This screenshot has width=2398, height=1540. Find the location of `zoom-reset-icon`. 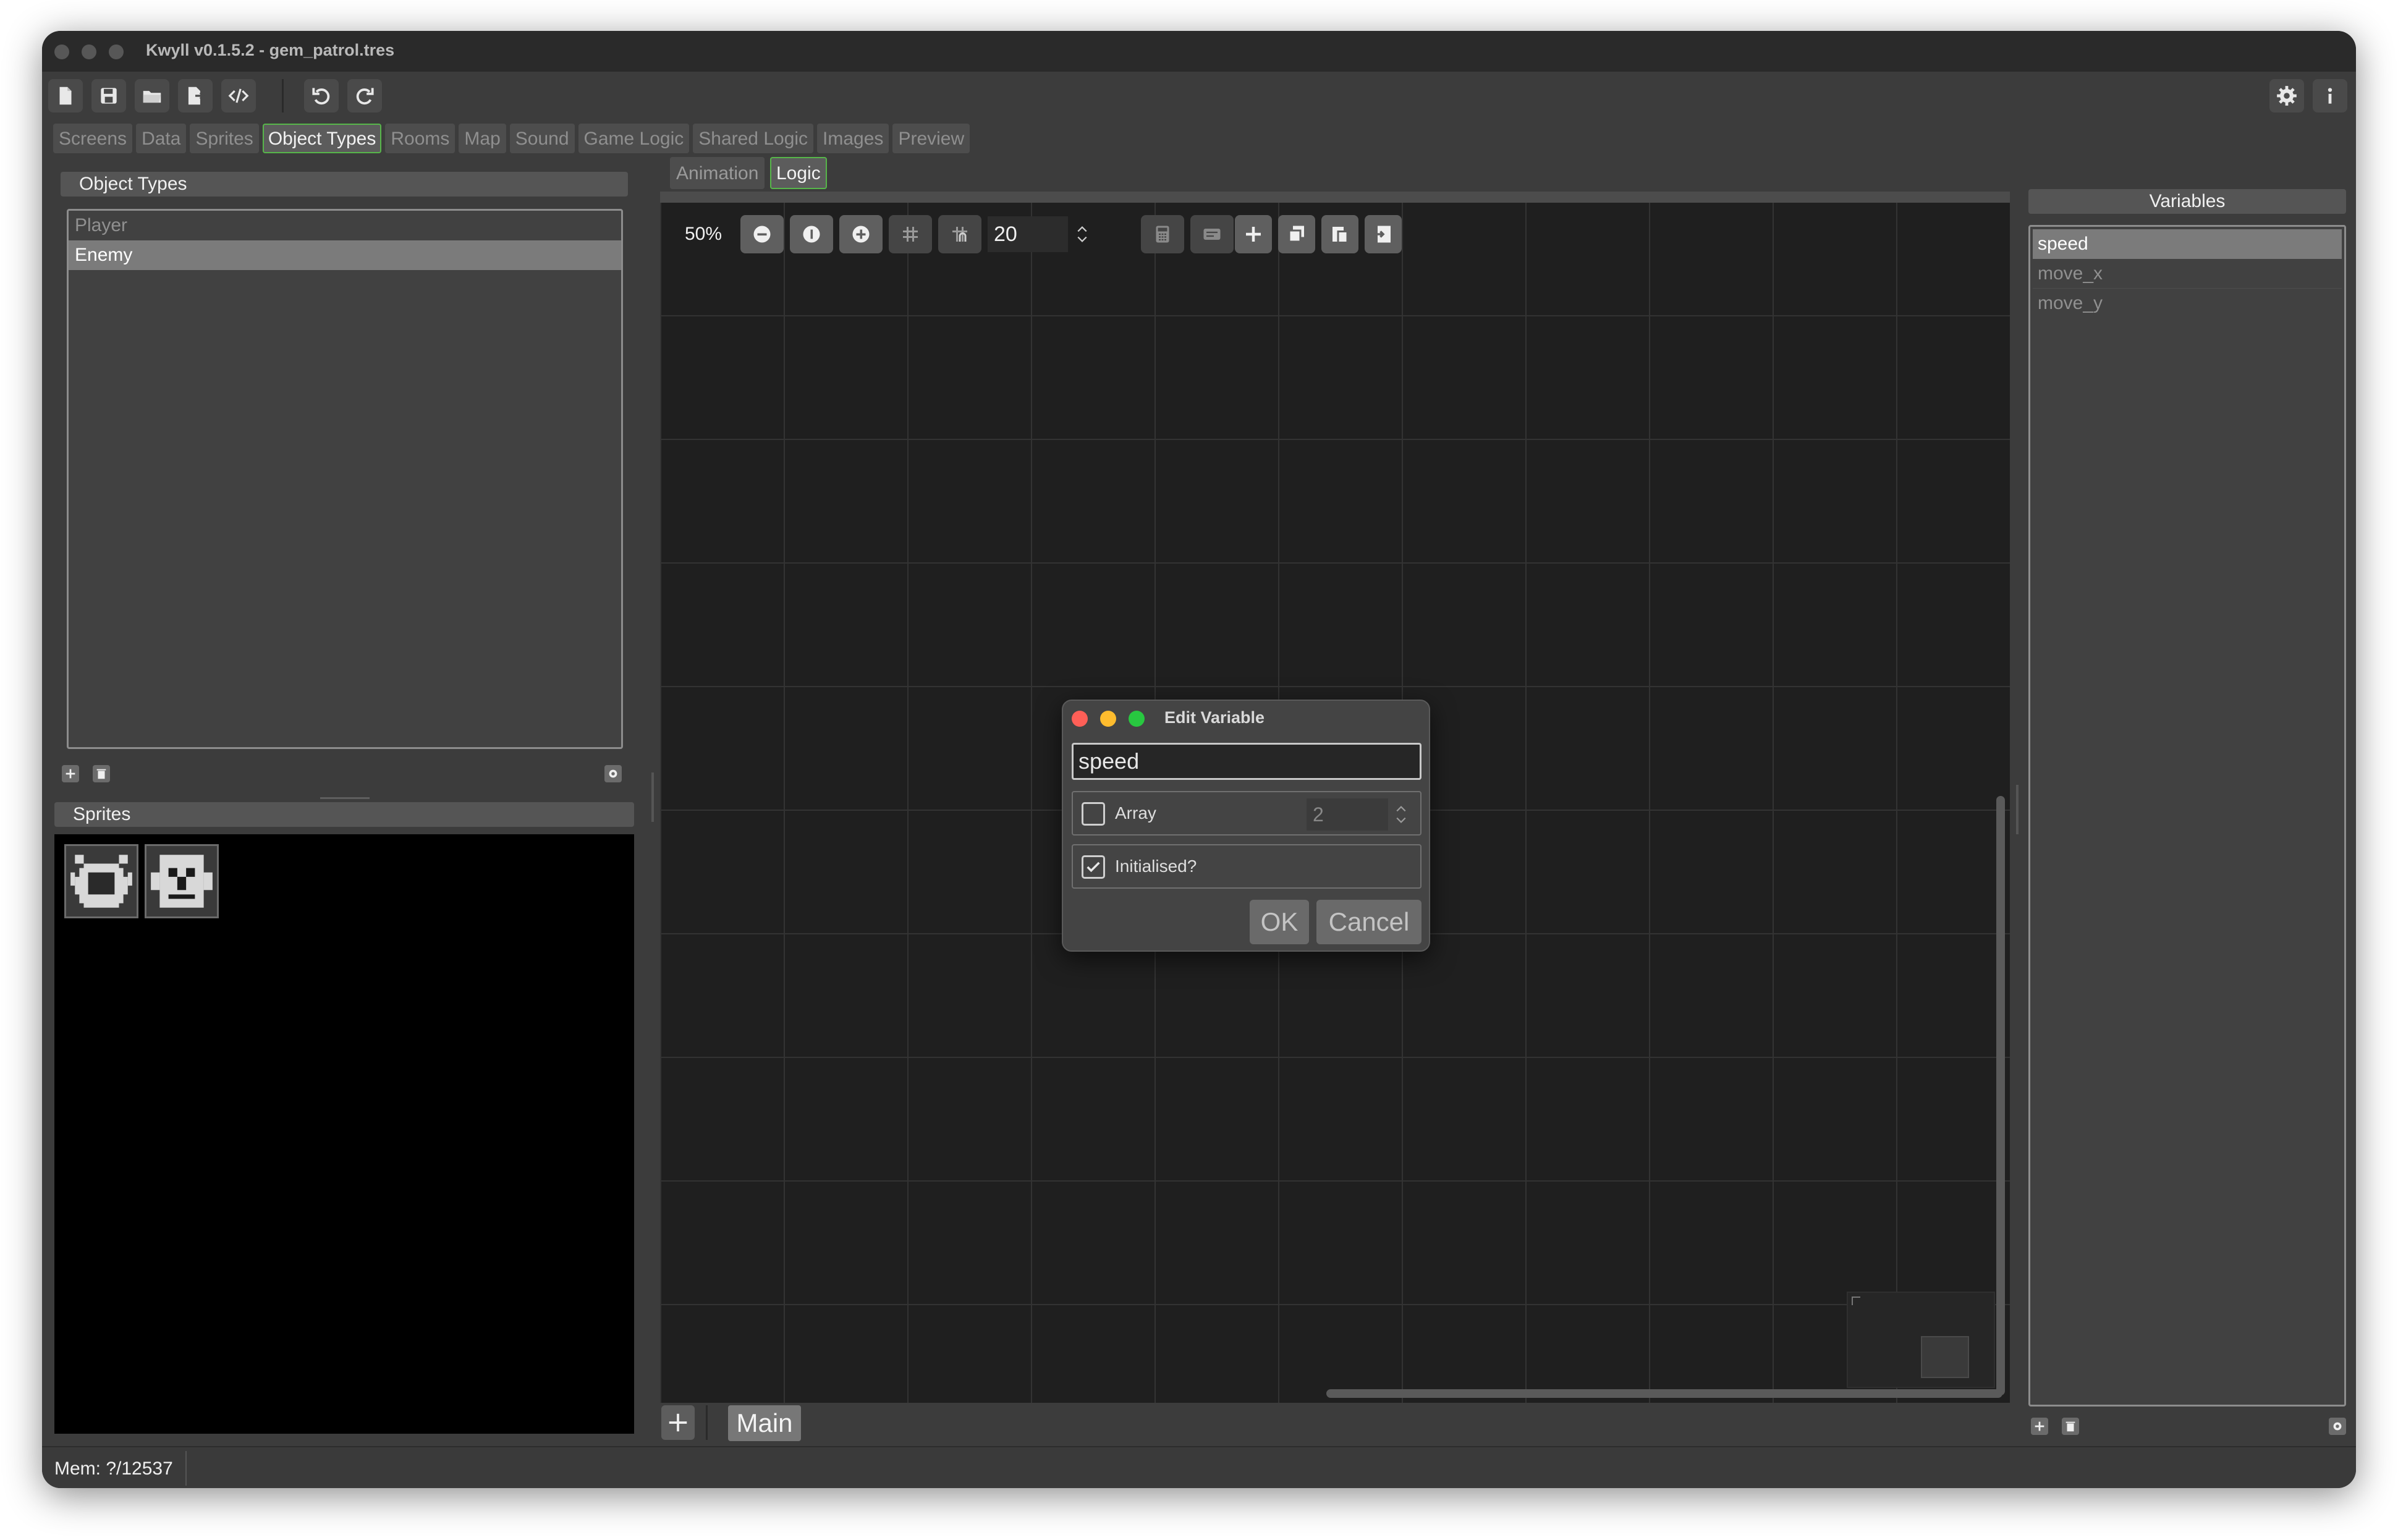

zoom-reset-icon is located at coordinates (812, 234).